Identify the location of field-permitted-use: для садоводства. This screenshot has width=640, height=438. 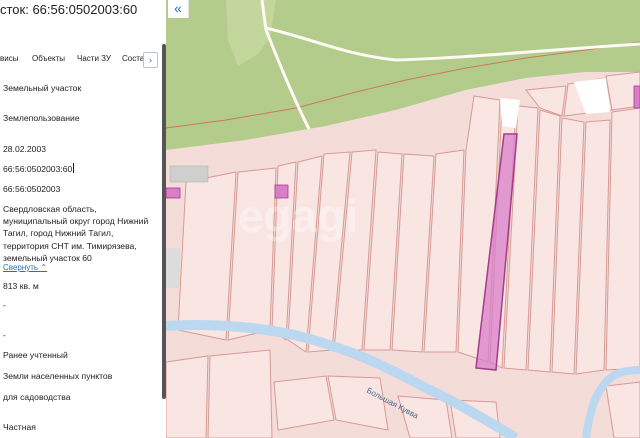
(37, 397).